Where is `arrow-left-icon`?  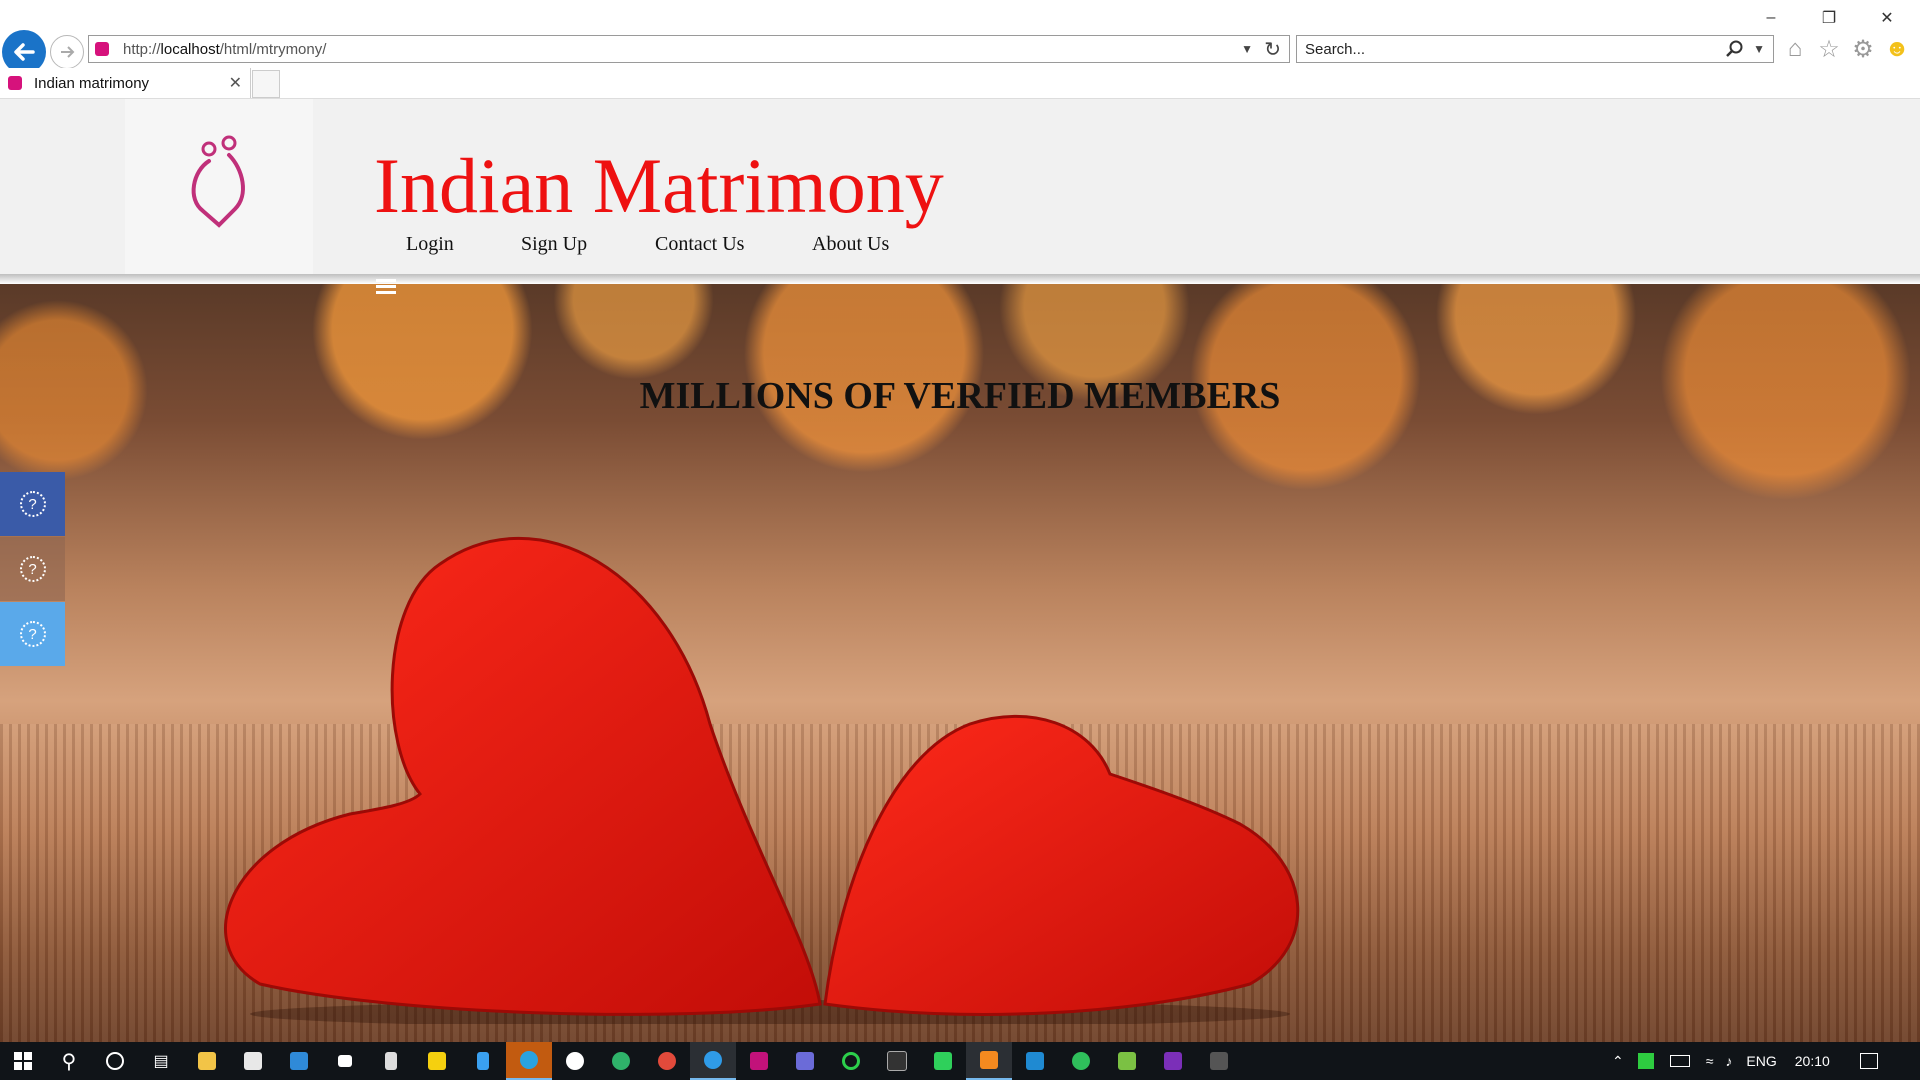
arrow-left-icon is located at coordinates (24, 52).